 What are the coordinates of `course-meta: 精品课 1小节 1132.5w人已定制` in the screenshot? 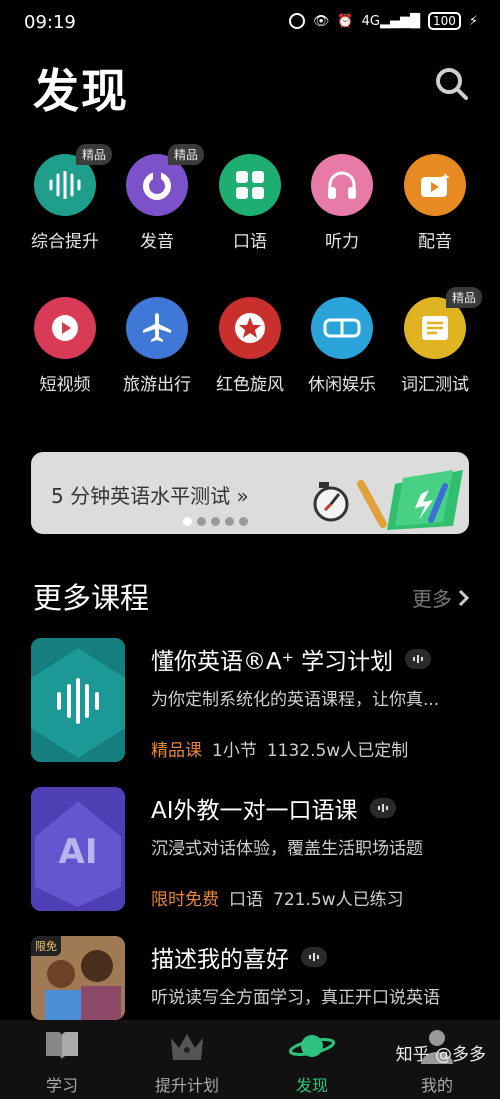 It's located at (284, 748).